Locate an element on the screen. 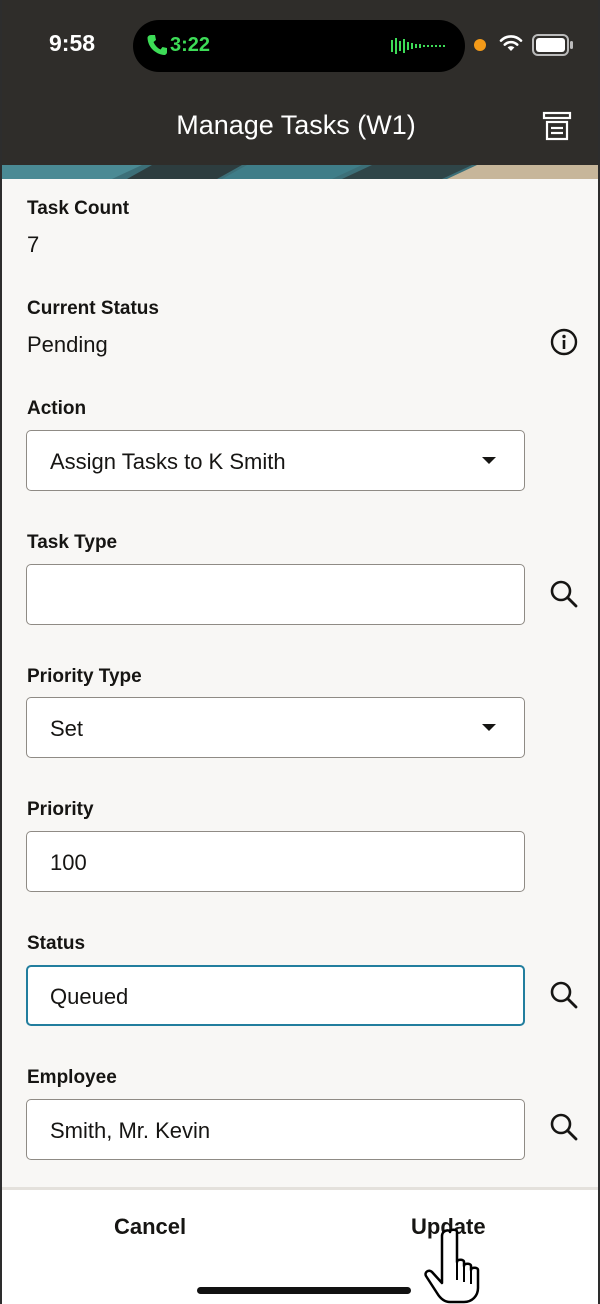 This screenshot has height=1304, width=600. cancel-button: Cancel is located at coordinates (150, 1227).